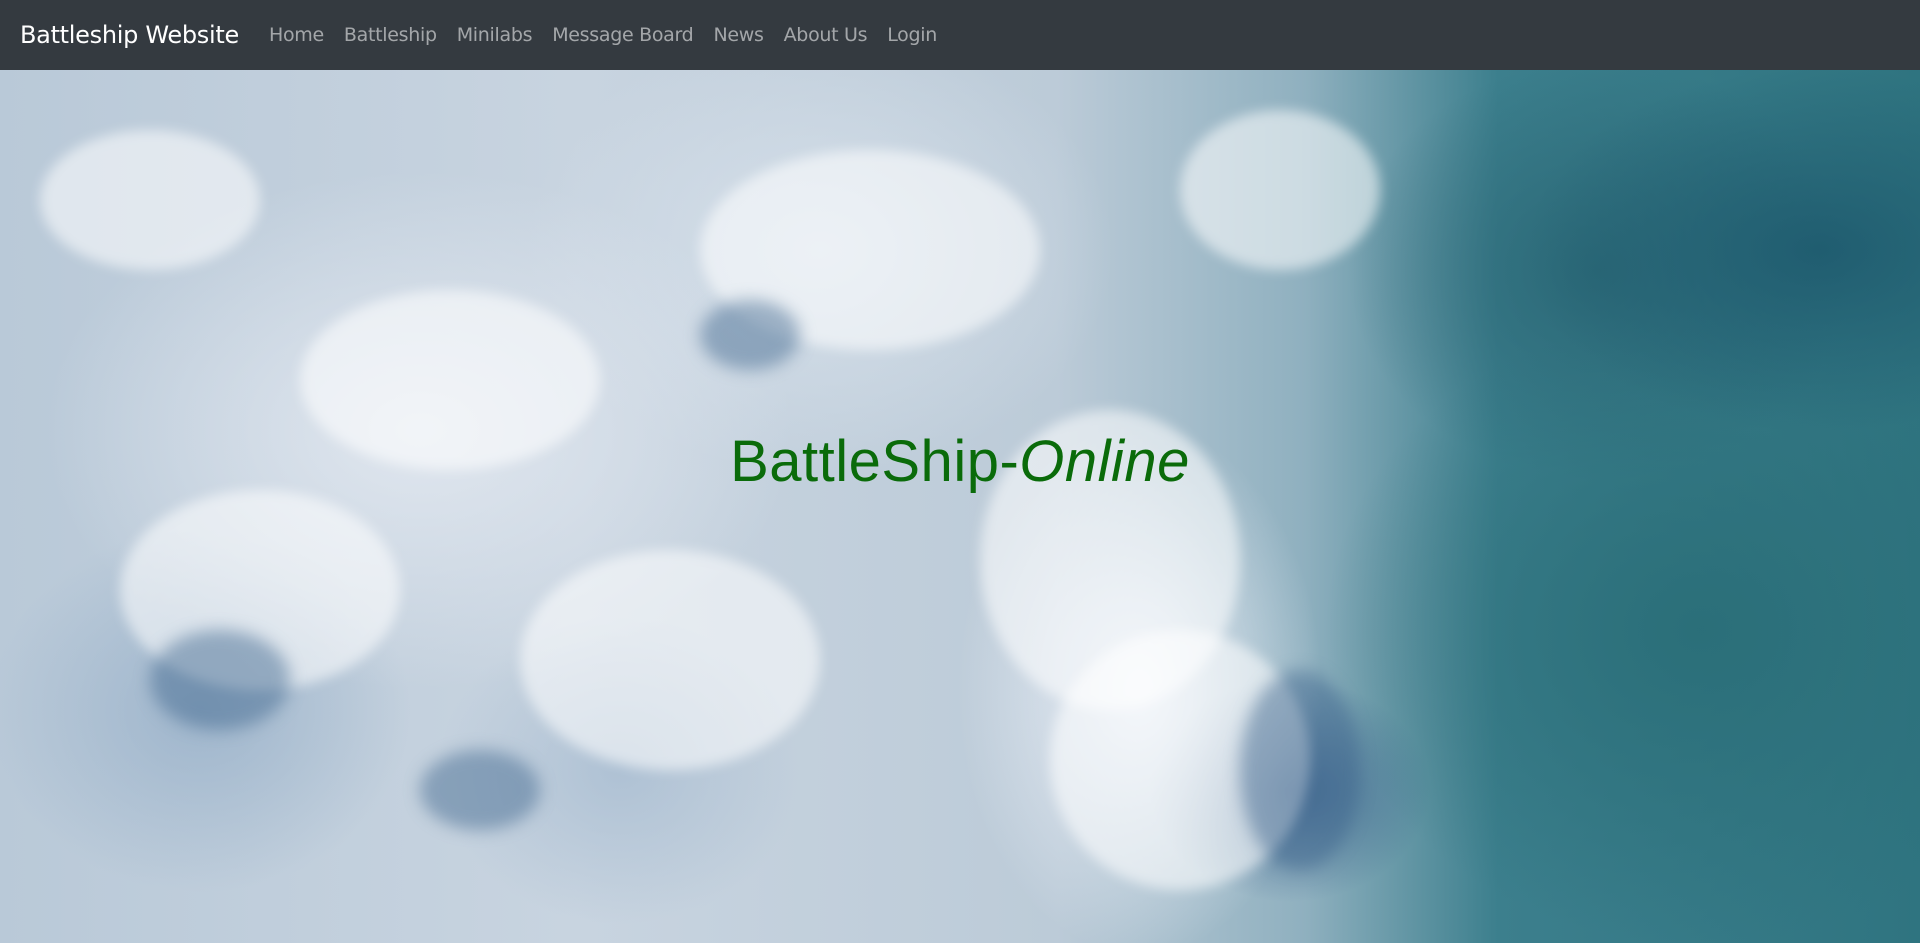 Image resolution: width=1920 pixels, height=943 pixels. Describe the element at coordinates (738, 35) in the screenshot. I see `nav-link-news: News` at that location.